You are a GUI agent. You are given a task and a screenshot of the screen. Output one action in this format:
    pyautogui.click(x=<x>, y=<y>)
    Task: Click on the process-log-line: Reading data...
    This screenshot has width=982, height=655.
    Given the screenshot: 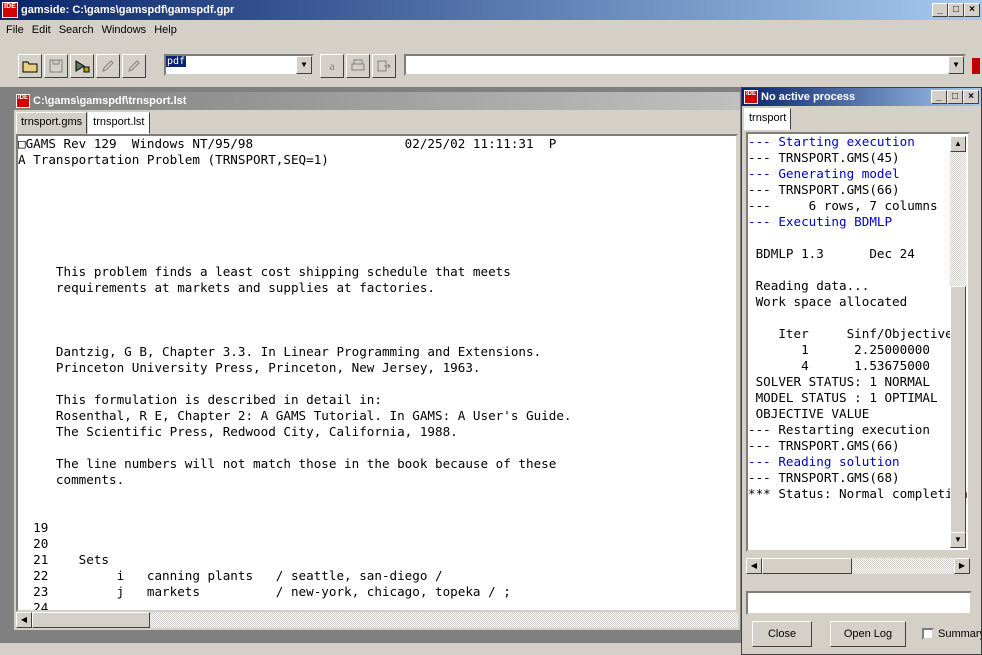 What is the action you would take?
    pyautogui.click(x=809, y=285)
    